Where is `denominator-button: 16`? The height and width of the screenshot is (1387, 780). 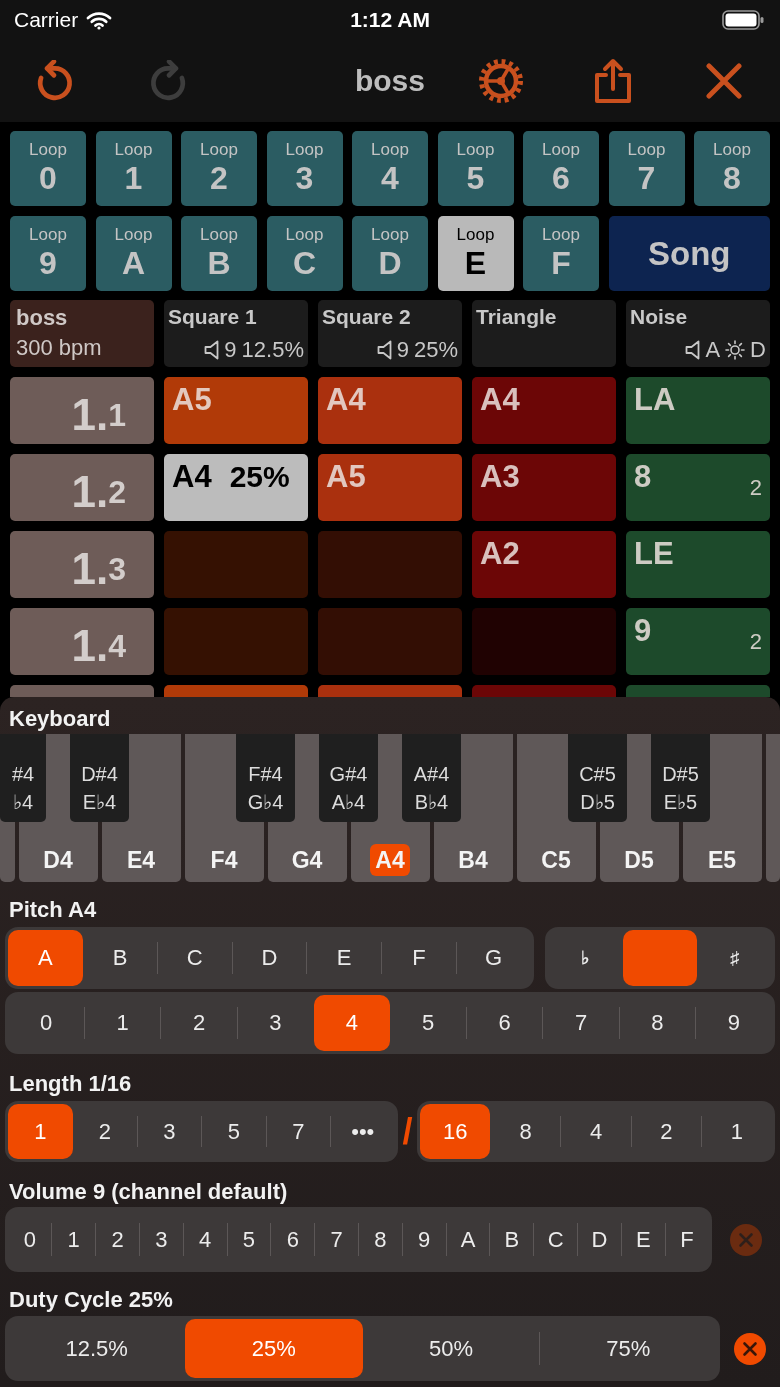
denominator-button: 16 is located at coordinates (455, 1131).